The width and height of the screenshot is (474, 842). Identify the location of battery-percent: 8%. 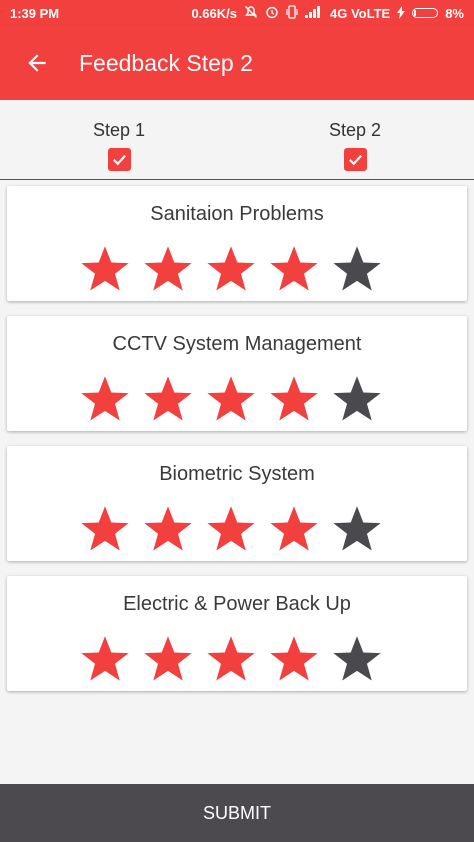
(454, 13).